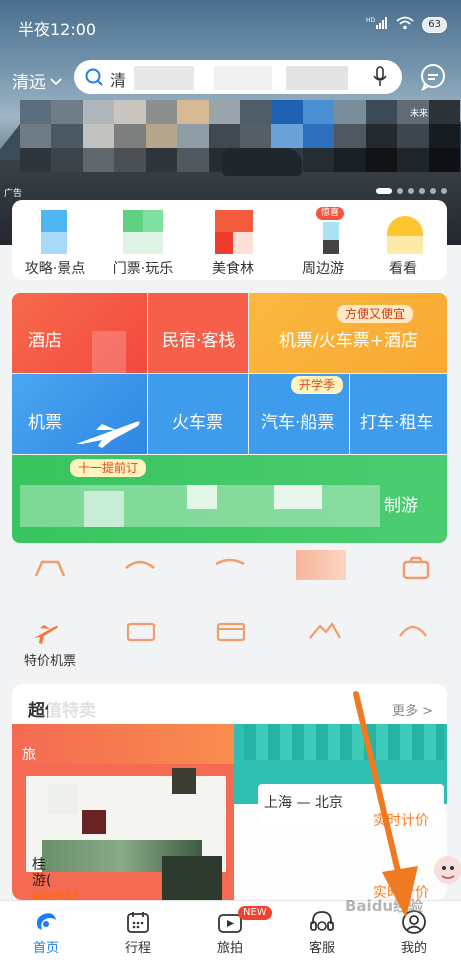  What do you see at coordinates (401, 821) in the screenshot?
I see `route-price: 实时计价` at bounding box center [401, 821].